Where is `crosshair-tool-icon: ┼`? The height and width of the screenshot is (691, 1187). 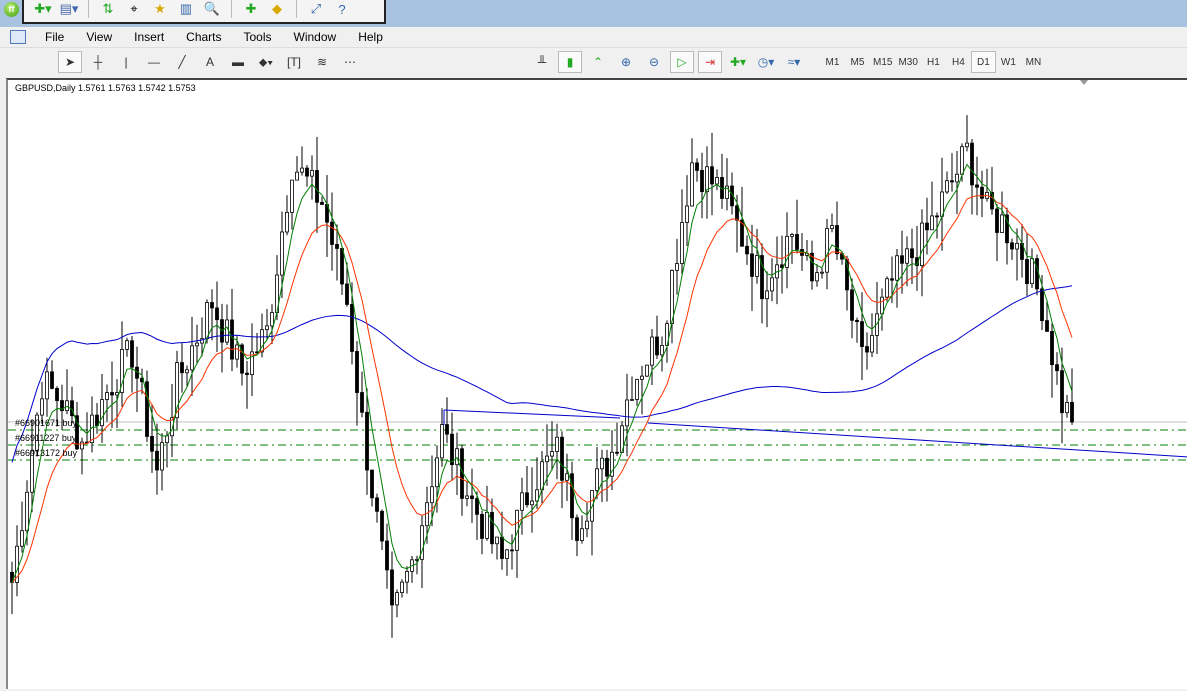 crosshair-tool-icon: ┼ is located at coordinates (98, 62).